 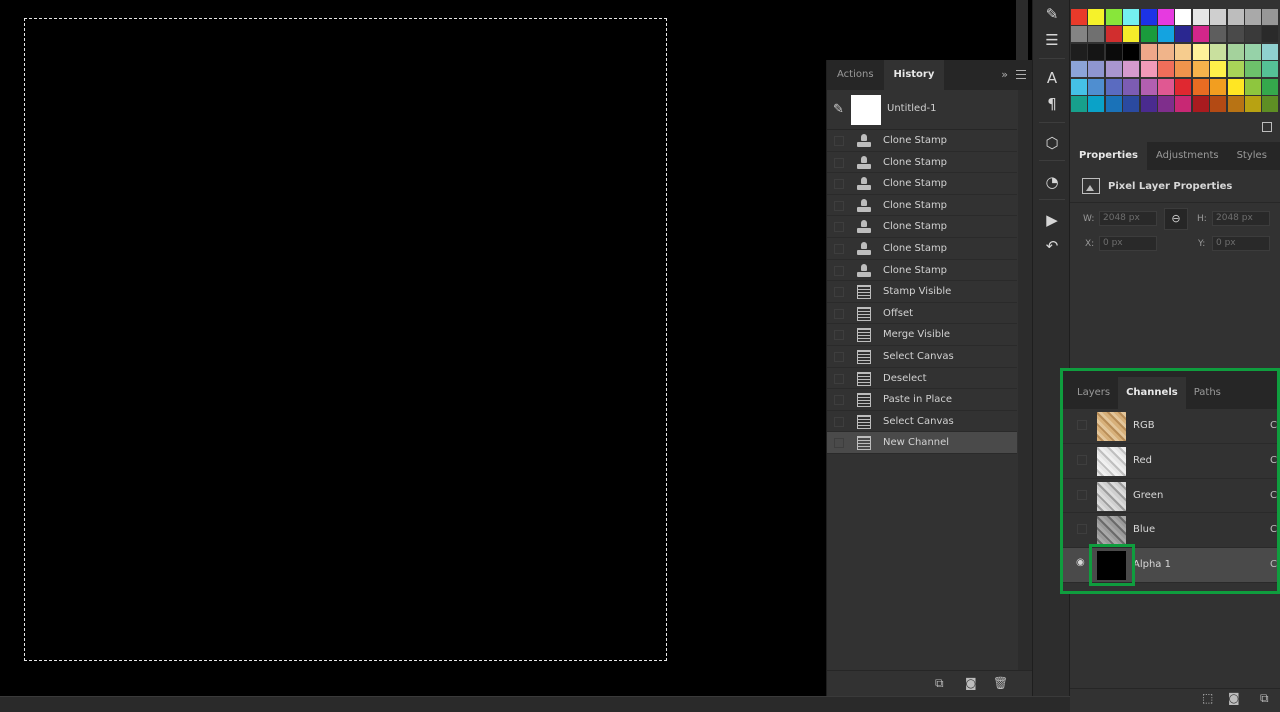 I want to click on paragraph-icon: ¶, so click(x=1052, y=104).